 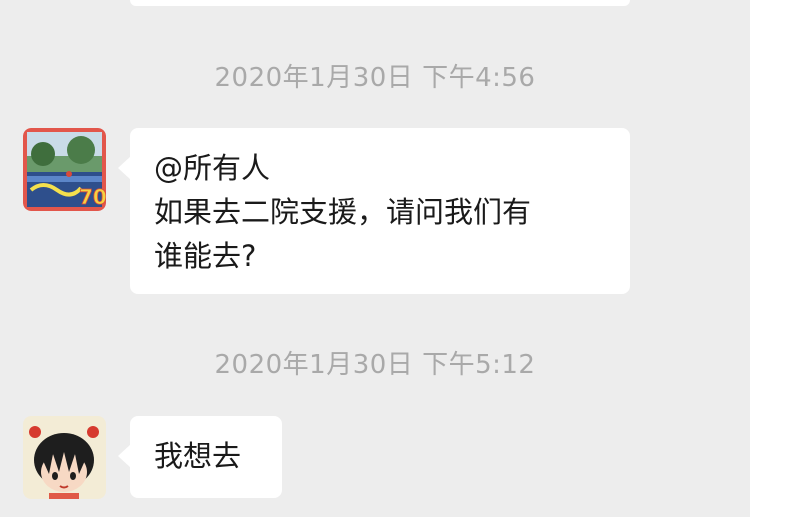 I want to click on message-bubble: 我想去, so click(x=200, y=457).